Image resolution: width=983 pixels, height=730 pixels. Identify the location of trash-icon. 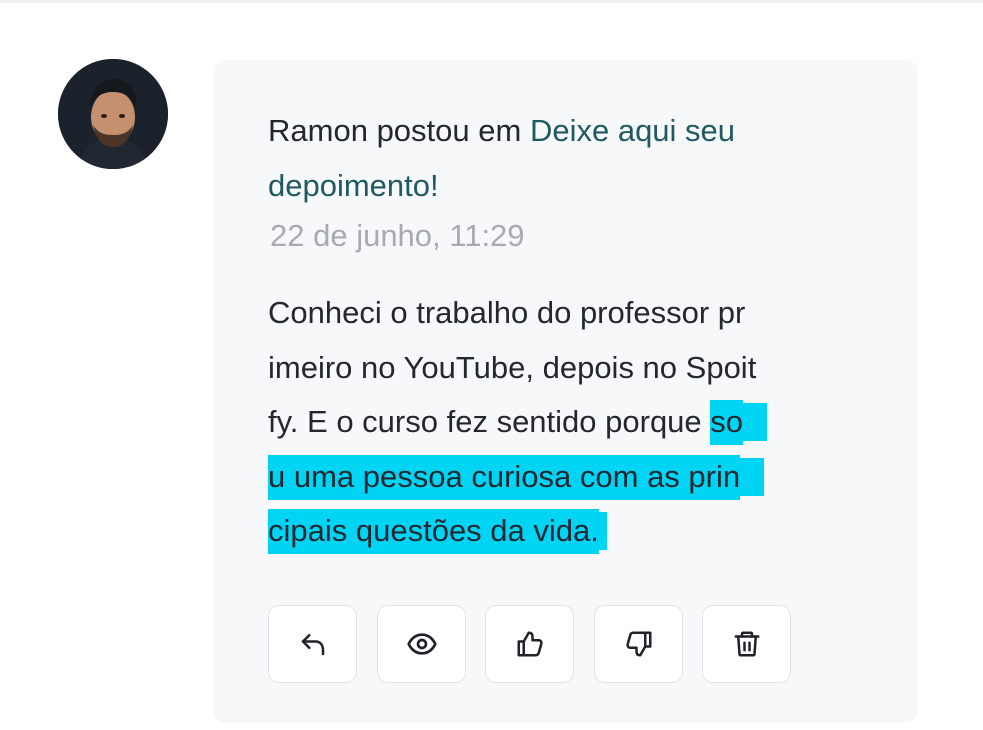
(746, 644).